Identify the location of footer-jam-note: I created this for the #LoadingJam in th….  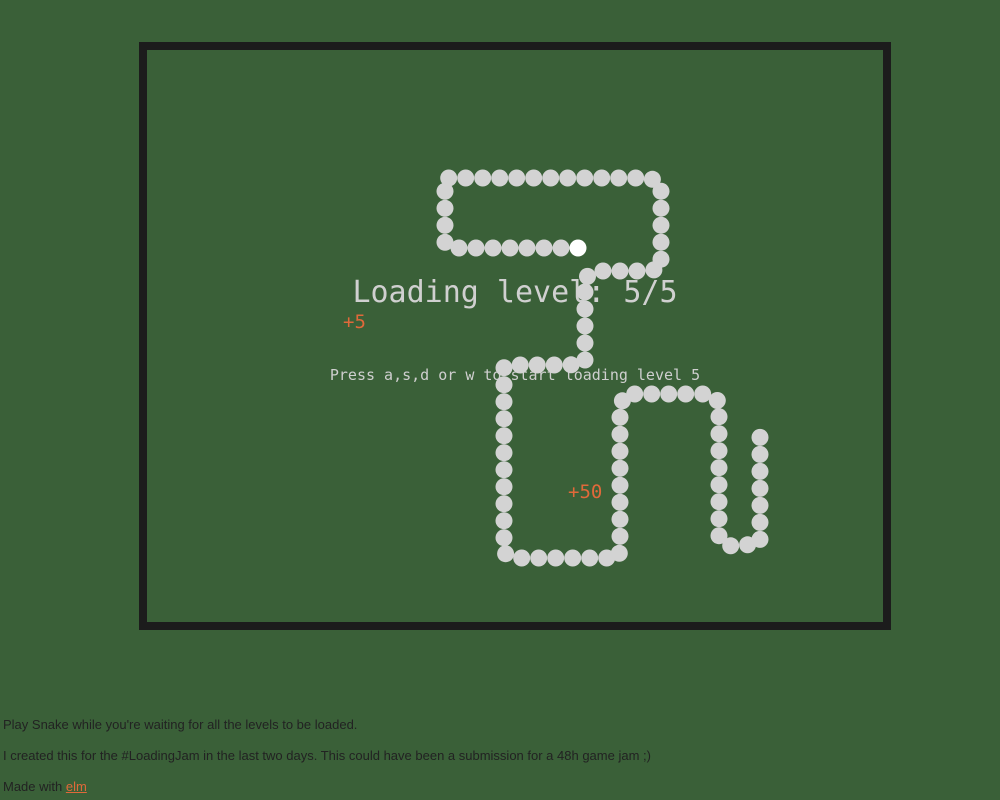
(327, 755).